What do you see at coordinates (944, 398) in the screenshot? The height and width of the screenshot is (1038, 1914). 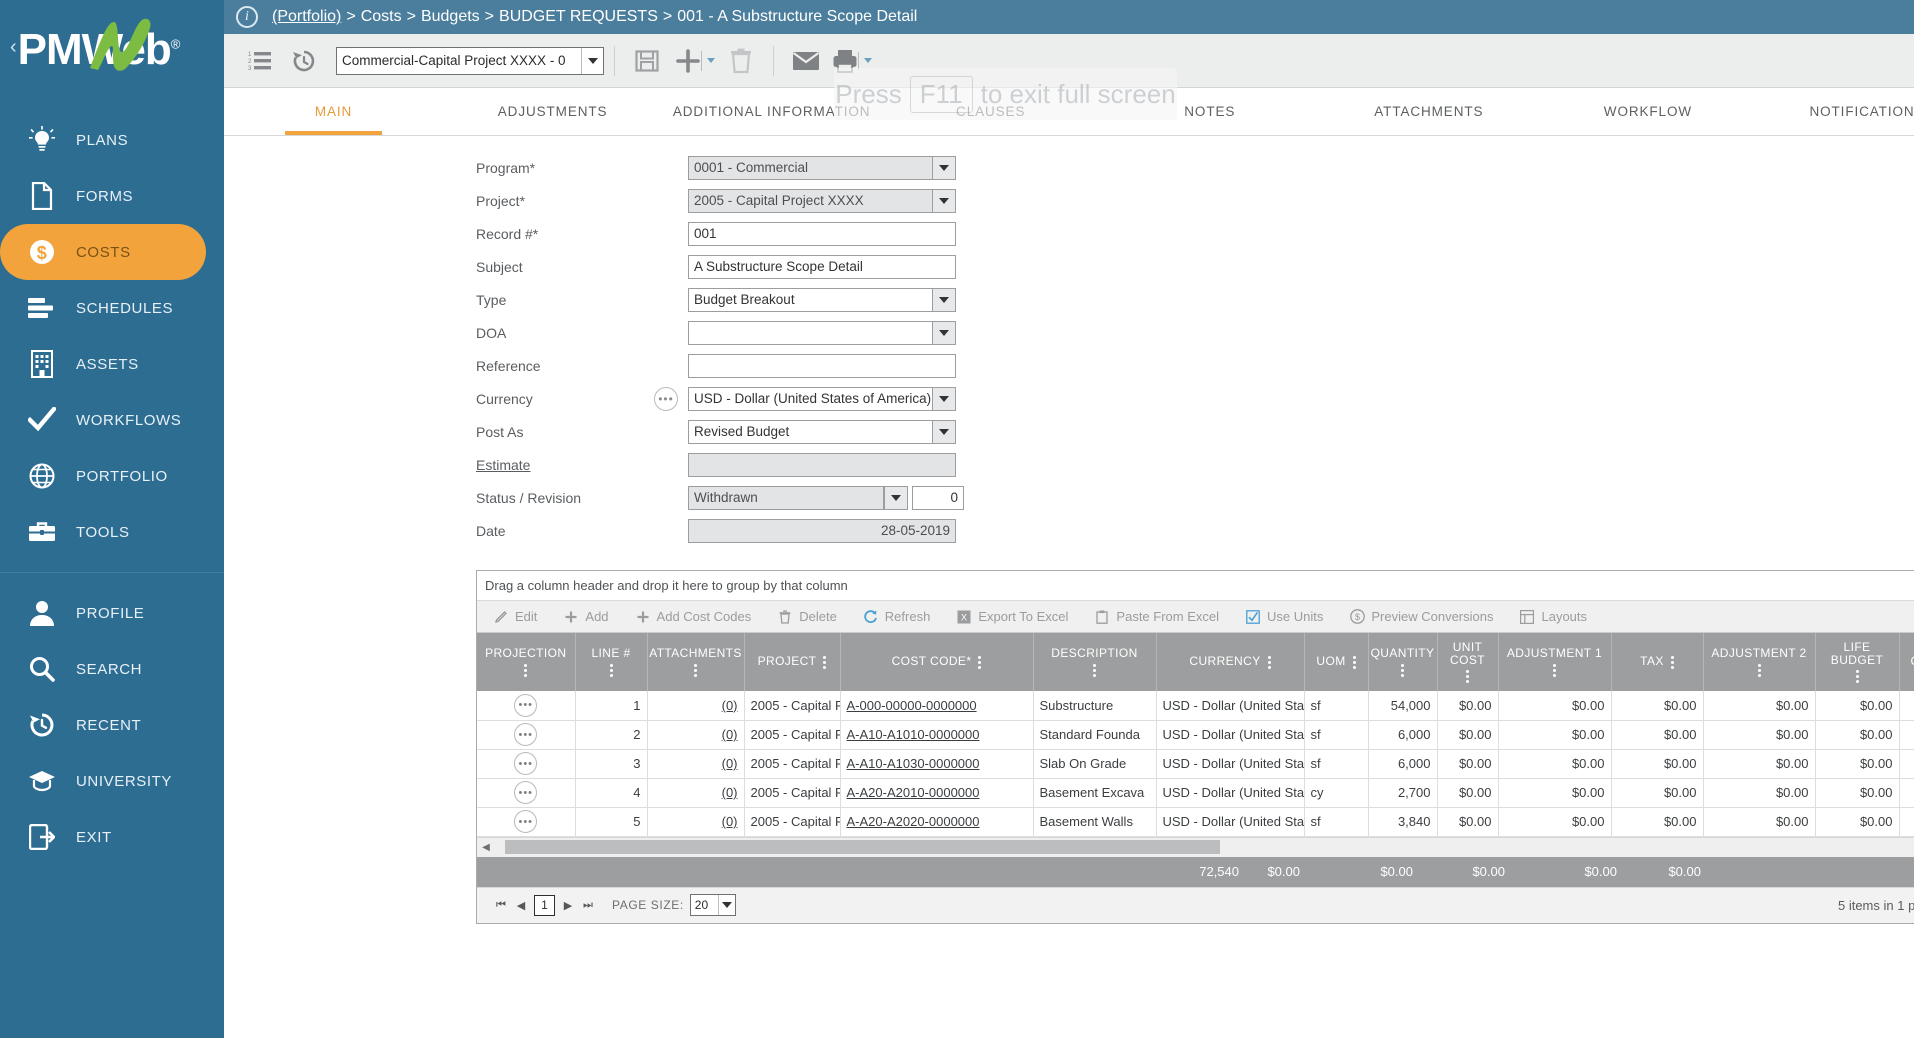 I see `currency-chevron-down-icon` at bounding box center [944, 398].